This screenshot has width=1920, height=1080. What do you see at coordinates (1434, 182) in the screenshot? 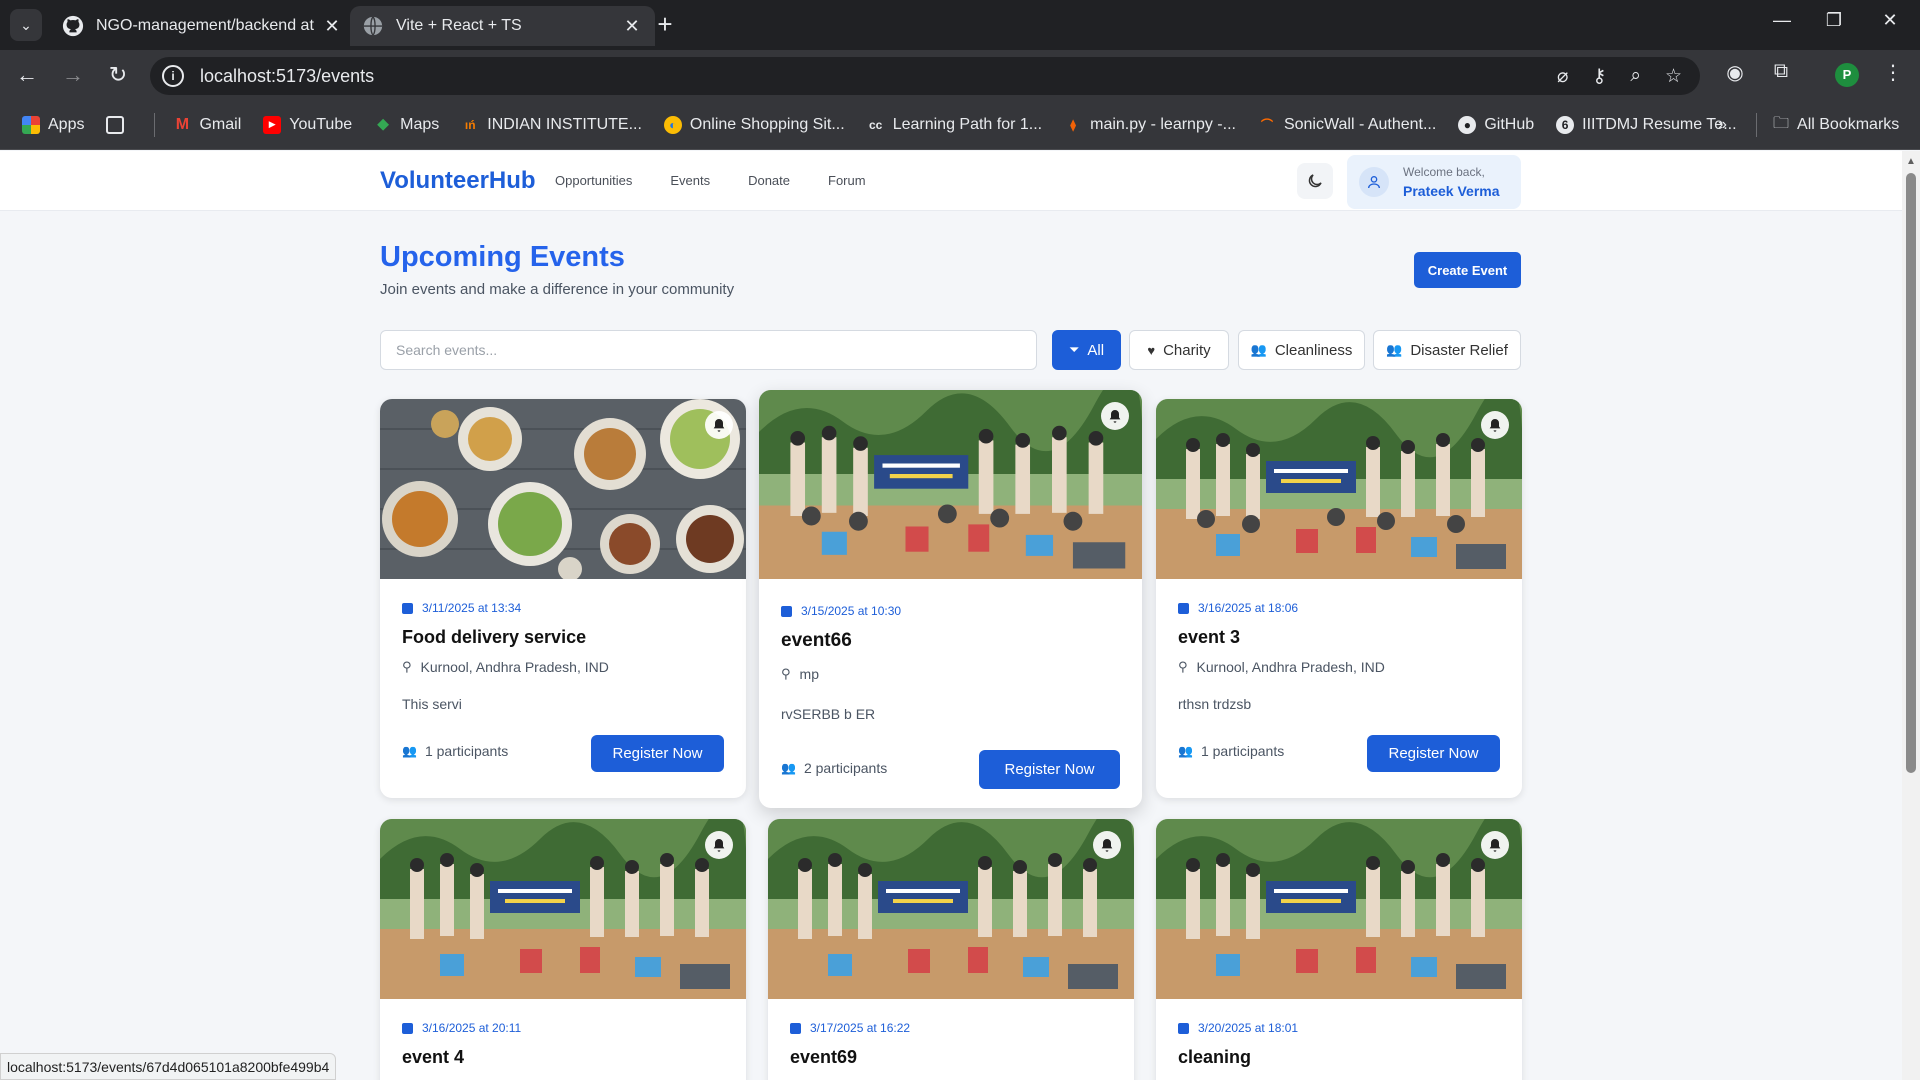
I see `user-menu: Welcome back, Prateek Verma` at bounding box center [1434, 182].